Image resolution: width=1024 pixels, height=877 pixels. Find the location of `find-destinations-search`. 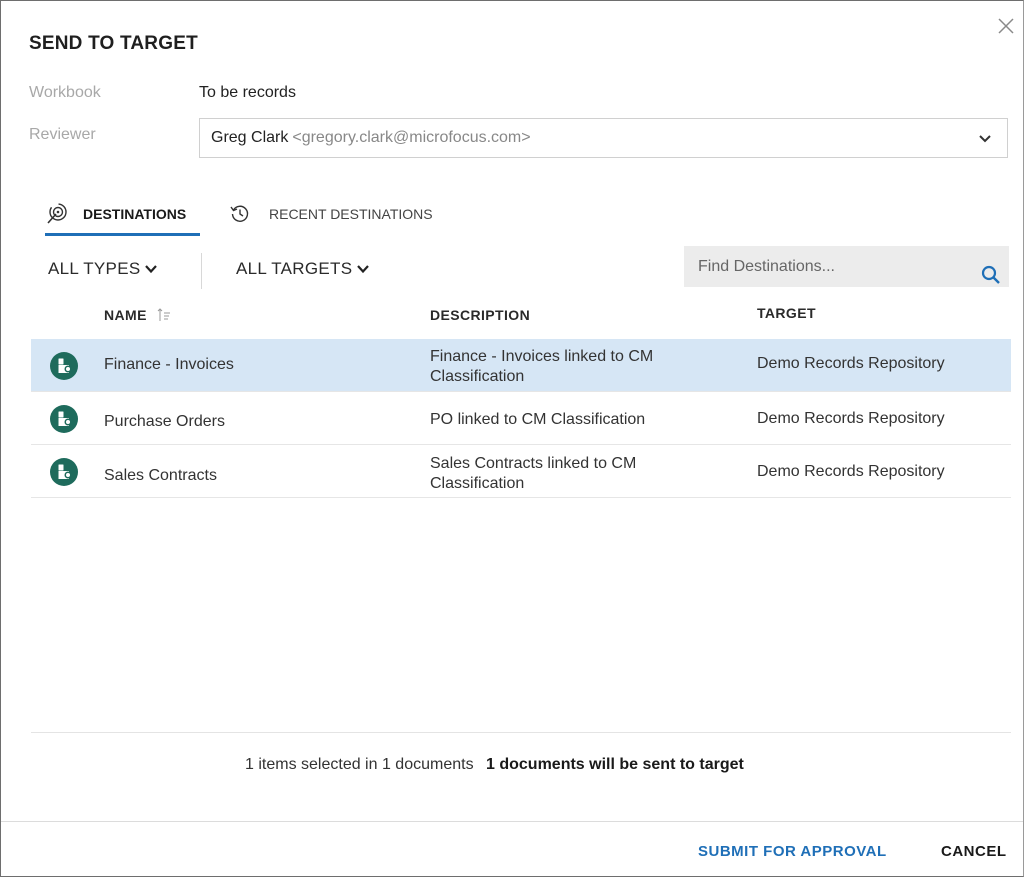

find-destinations-search is located at coordinates (846, 266).